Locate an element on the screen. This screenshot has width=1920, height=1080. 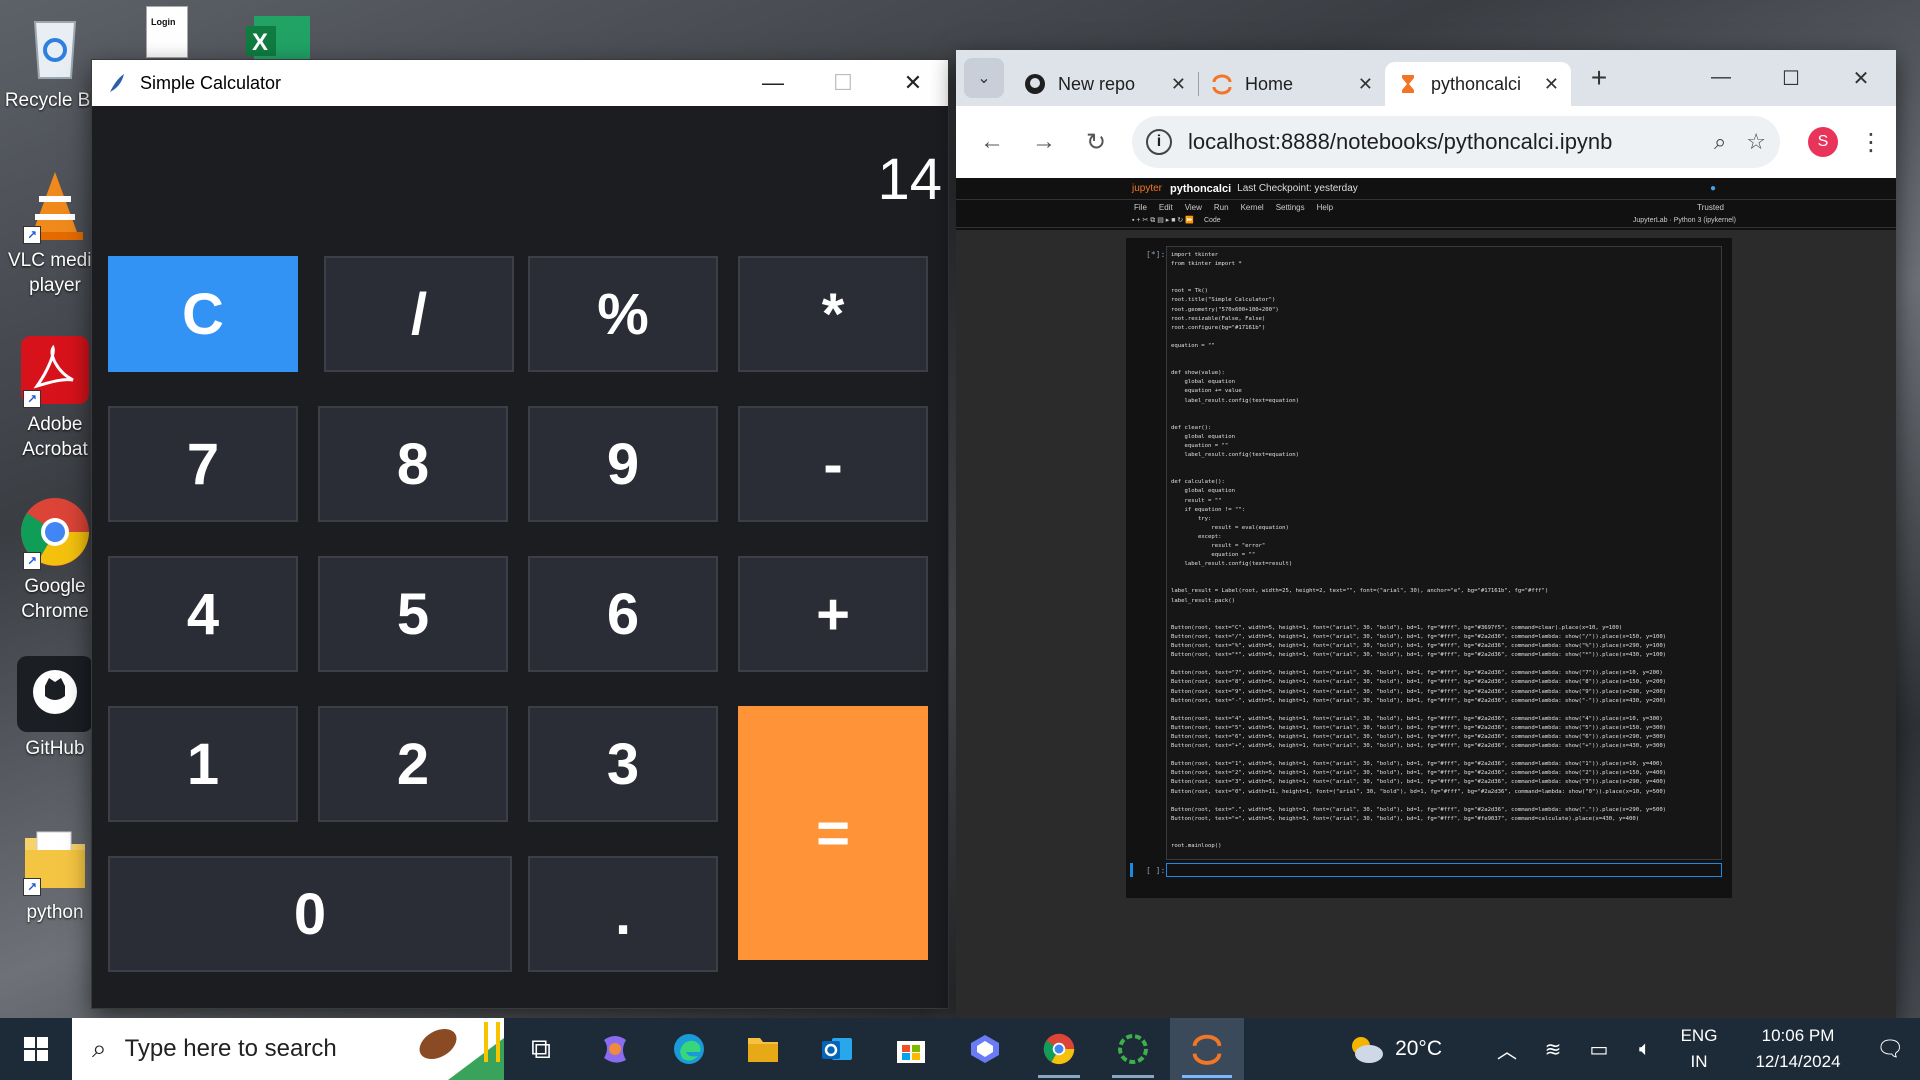
tab-home: Home ✕ is located at coordinates (1292, 84).